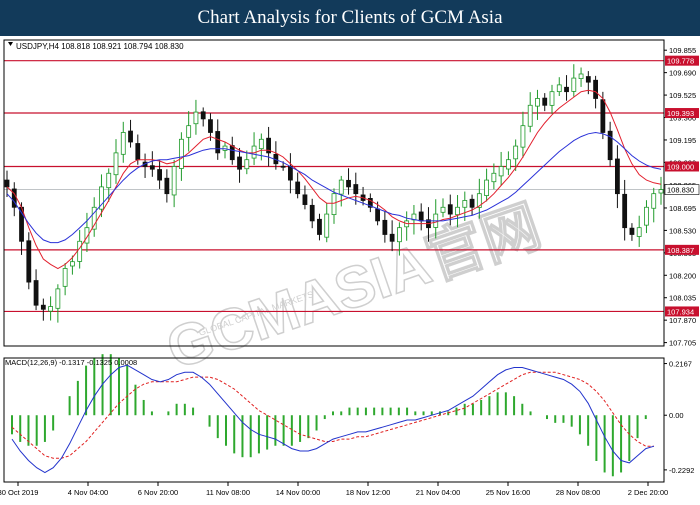  Describe the element at coordinates (680, 166) in the screenshot. I see `level-tag-label: 109.000` at that location.